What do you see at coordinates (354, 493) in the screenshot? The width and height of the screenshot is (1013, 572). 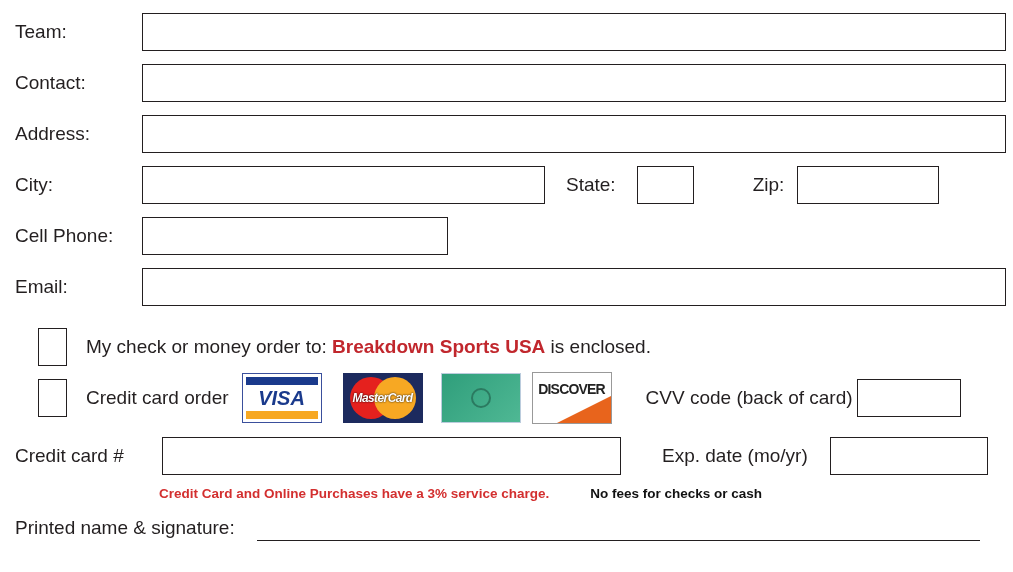 I see `service-charge-note: Credit Card and Online Purchases have a 3% service charge.` at bounding box center [354, 493].